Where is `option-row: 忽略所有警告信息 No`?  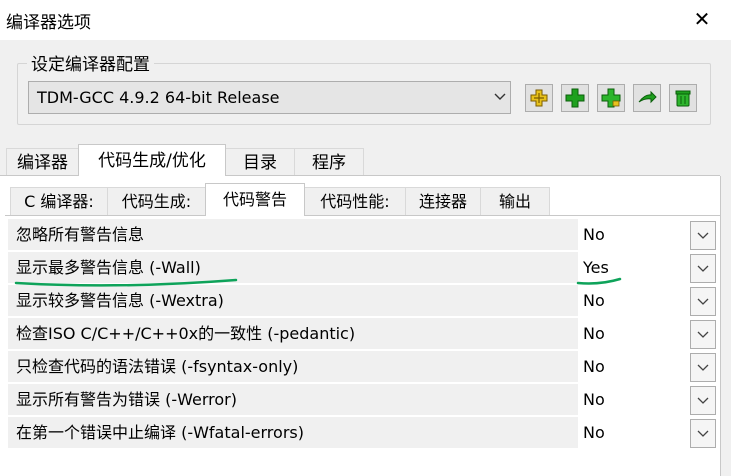 option-row: 忽略所有警告信息 No is located at coordinates (362, 235).